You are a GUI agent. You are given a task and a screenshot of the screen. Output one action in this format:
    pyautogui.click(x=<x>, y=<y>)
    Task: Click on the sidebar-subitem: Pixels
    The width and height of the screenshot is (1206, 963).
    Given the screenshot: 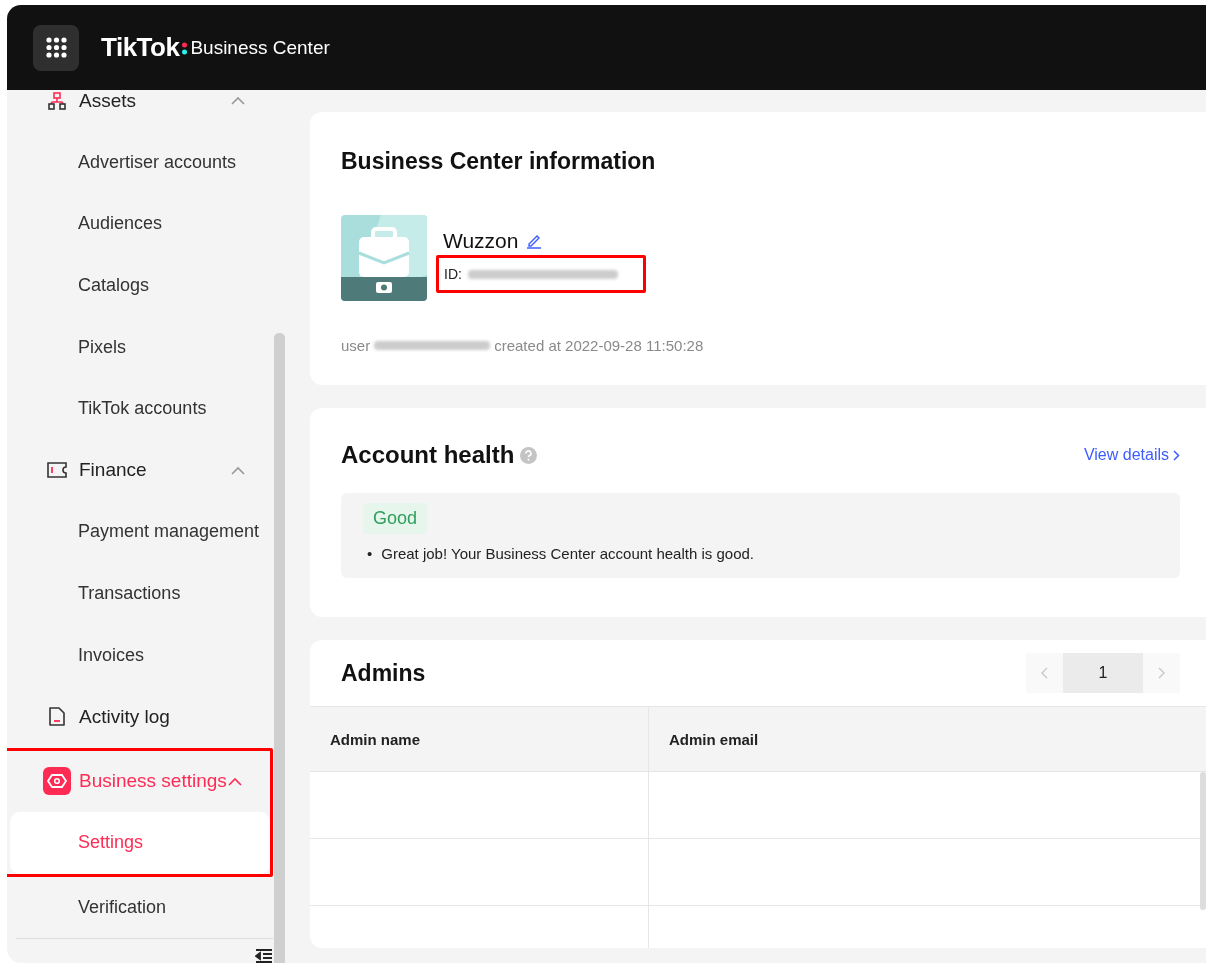 What is the action you would take?
    pyautogui.click(x=144, y=347)
    